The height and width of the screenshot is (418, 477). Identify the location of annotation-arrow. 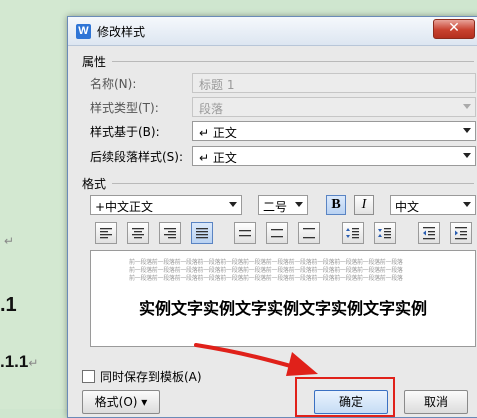
(256, 359).